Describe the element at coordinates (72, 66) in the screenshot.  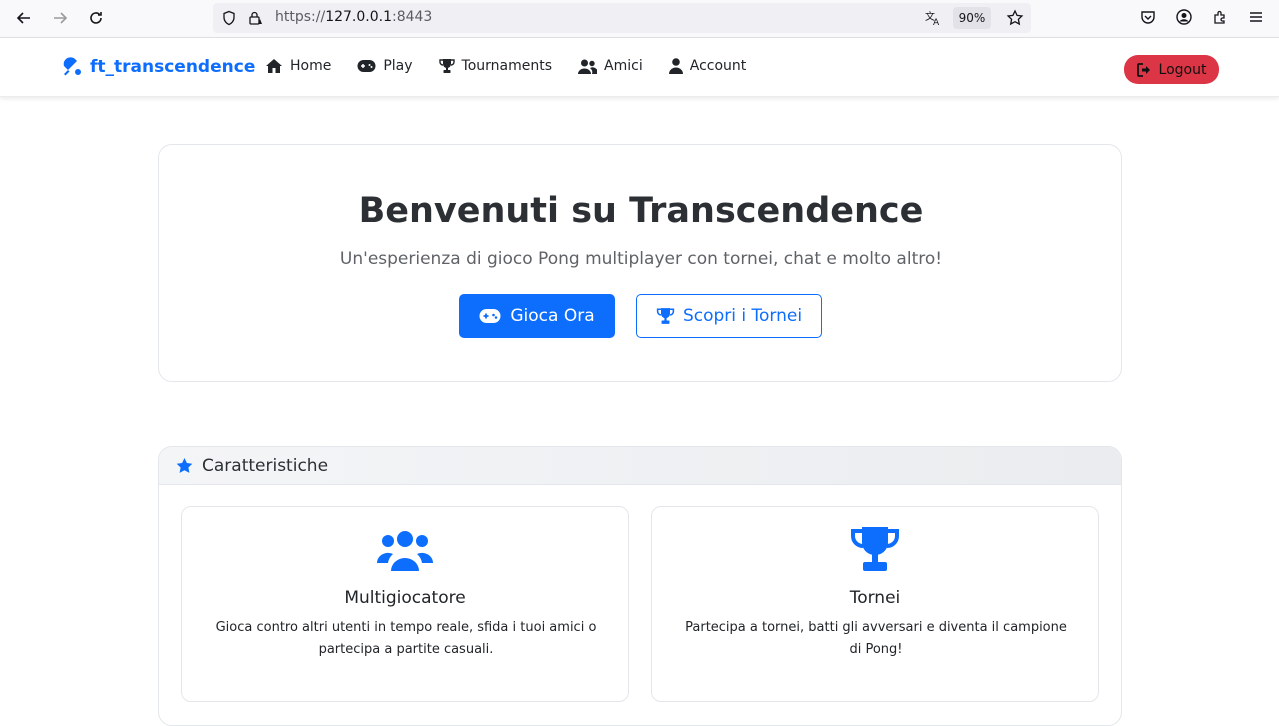
I see `table-tennis-icon` at that location.